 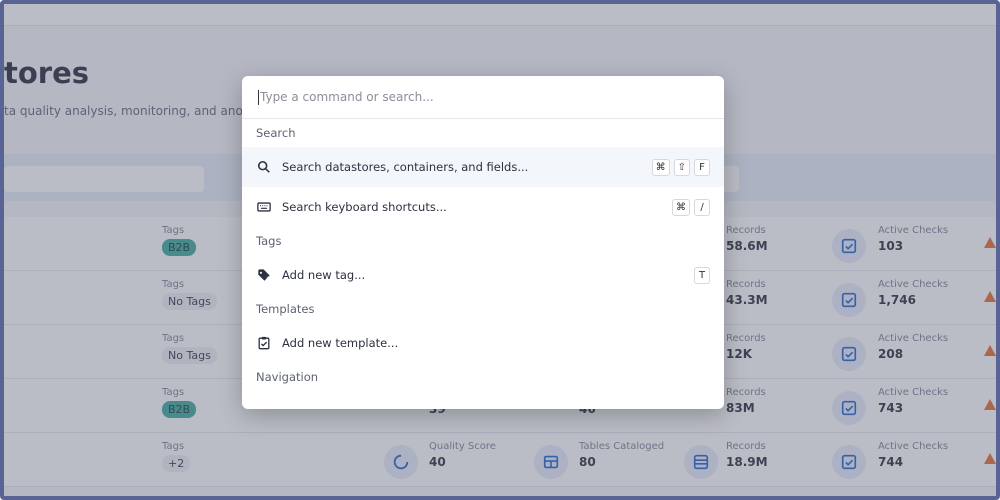 I want to click on command-keyboard-shortcuts: Search keyboard shortcuts... ⌘ /, so click(x=483, y=207).